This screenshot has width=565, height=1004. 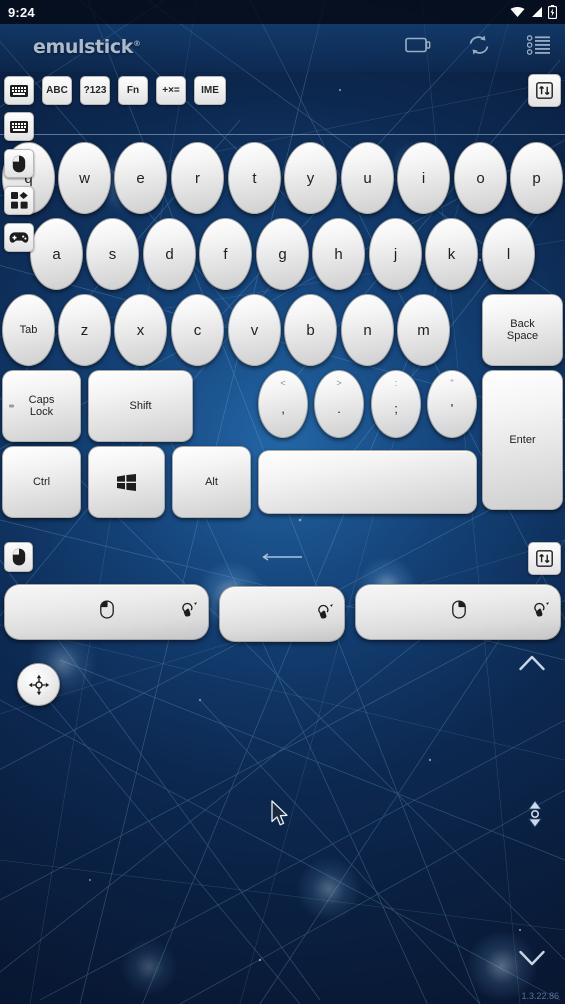 I want to click on list-icon, so click(x=538, y=47).